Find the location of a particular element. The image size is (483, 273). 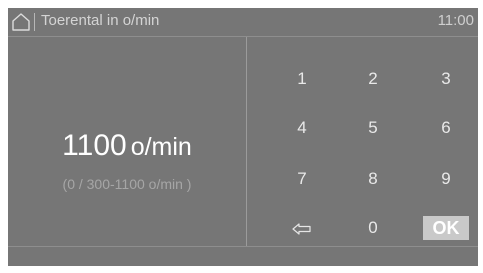

key-0: 0 is located at coordinates (373, 228).